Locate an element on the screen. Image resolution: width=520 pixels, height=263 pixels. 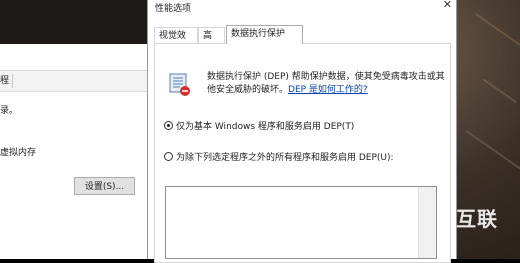
tab-row: 程 is located at coordinates (73, 81).